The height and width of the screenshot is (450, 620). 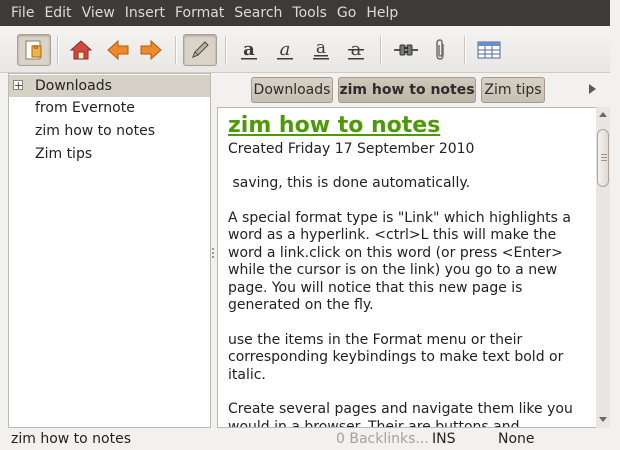 I want to click on tree-item-from-evernote: from Evernote, so click(x=109, y=108).